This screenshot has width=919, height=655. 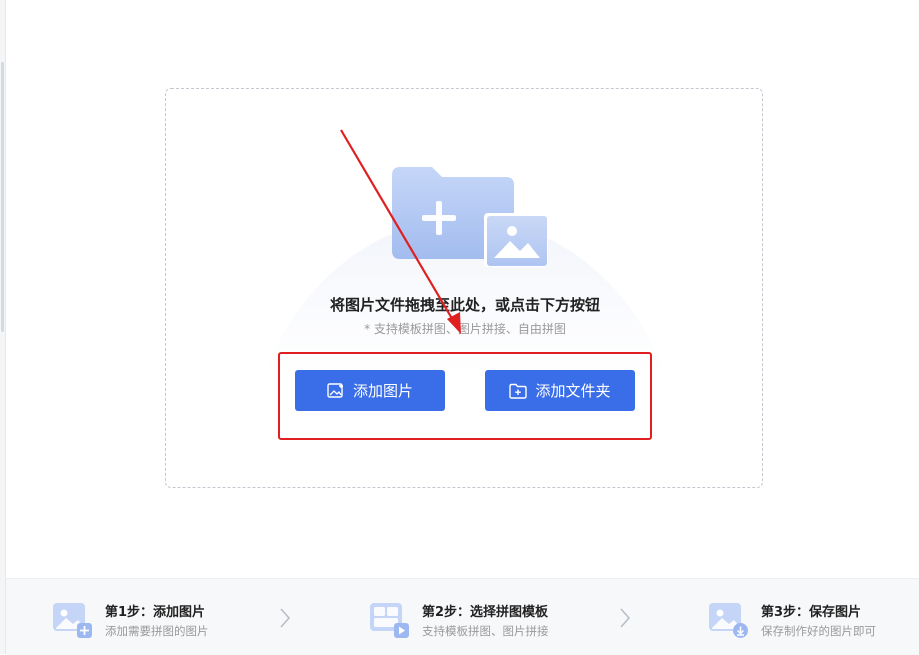 I want to click on step-2-desc: 支持模板拼图、图片拼接, so click(x=485, y=631).